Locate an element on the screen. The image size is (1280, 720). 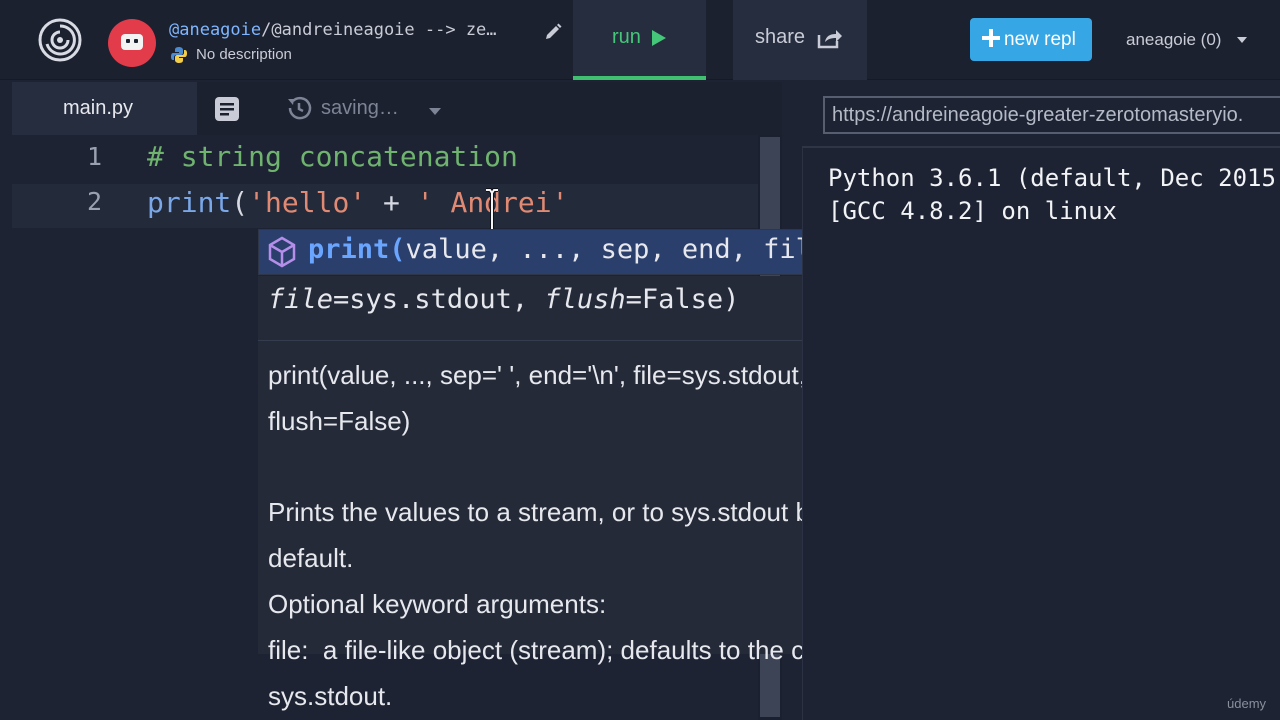
code-line: print('hello' + ' Andrei' is located at coordinates (357, 202).